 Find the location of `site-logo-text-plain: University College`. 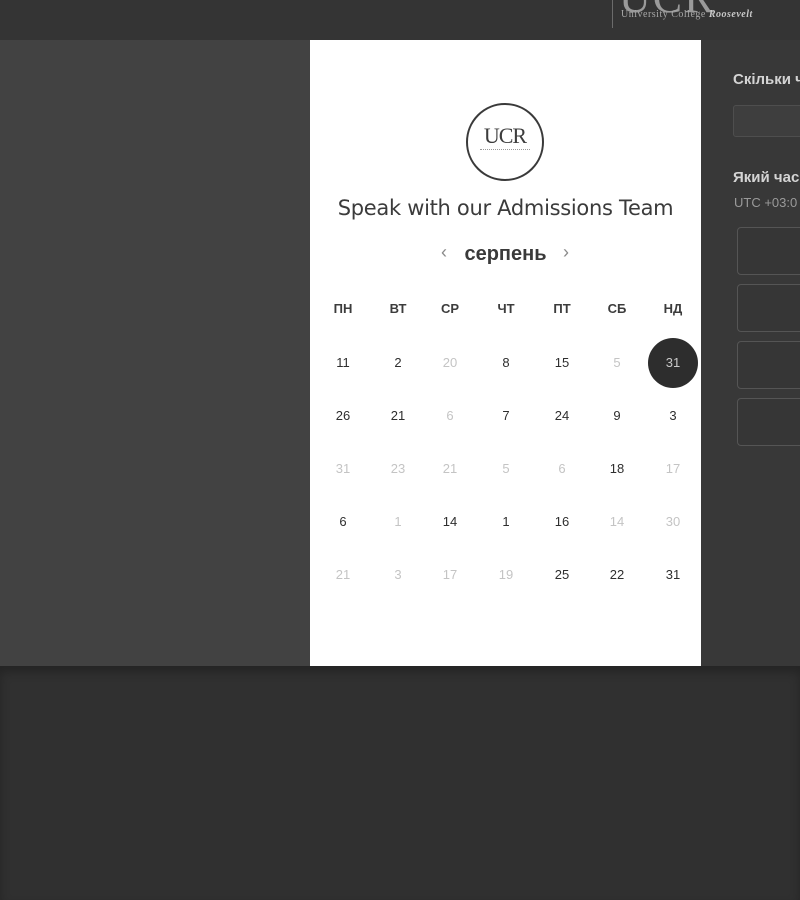

site-logo-text-plain: University College is located at coordinates (663, 14).